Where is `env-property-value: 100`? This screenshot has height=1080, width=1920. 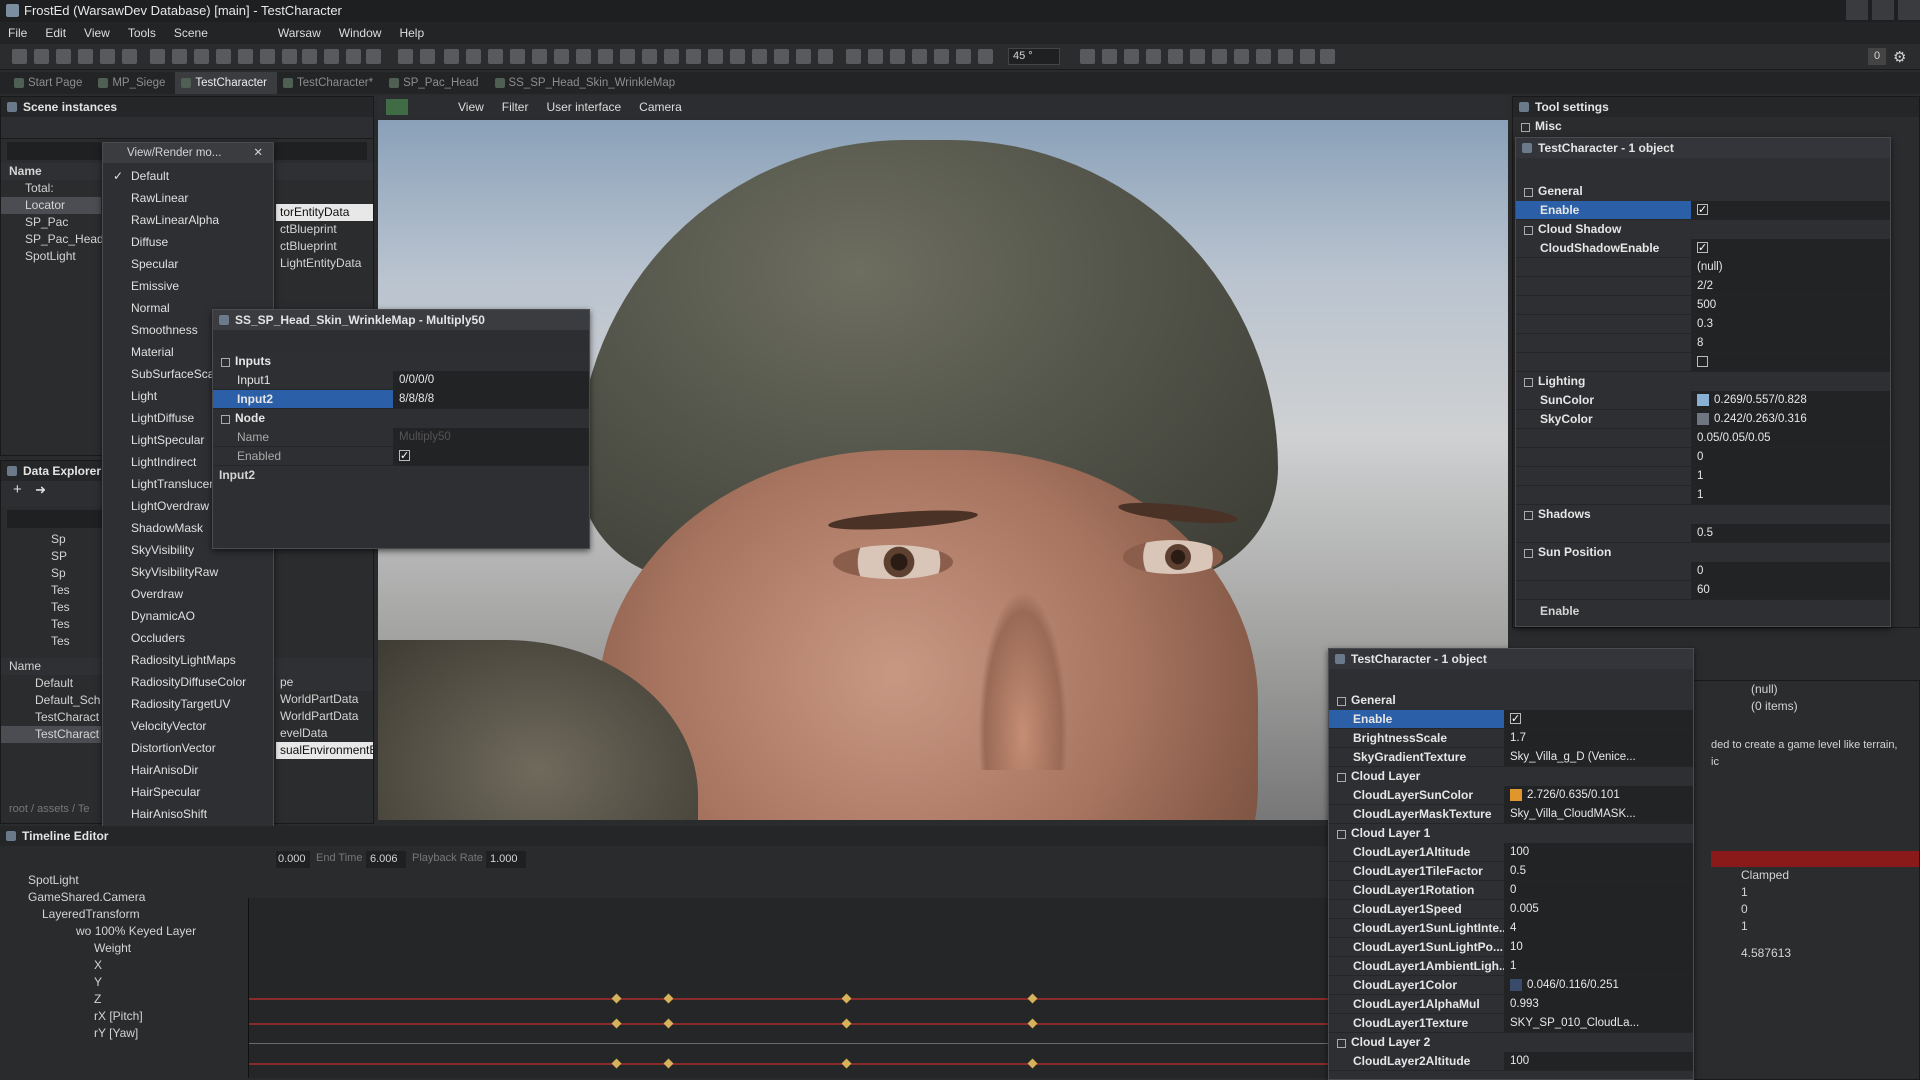 env-property-value: 100 is located at coordinates (1598, 1061).